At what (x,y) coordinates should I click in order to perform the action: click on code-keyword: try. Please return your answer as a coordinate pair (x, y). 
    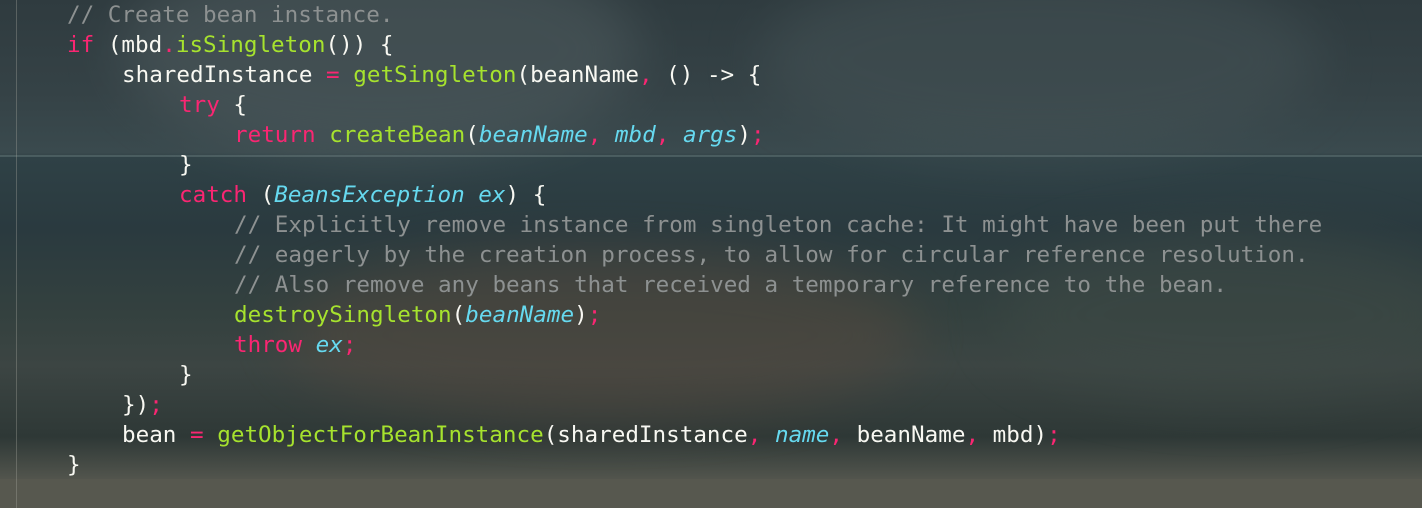
    Looking at the image, I should click on (199, 105).